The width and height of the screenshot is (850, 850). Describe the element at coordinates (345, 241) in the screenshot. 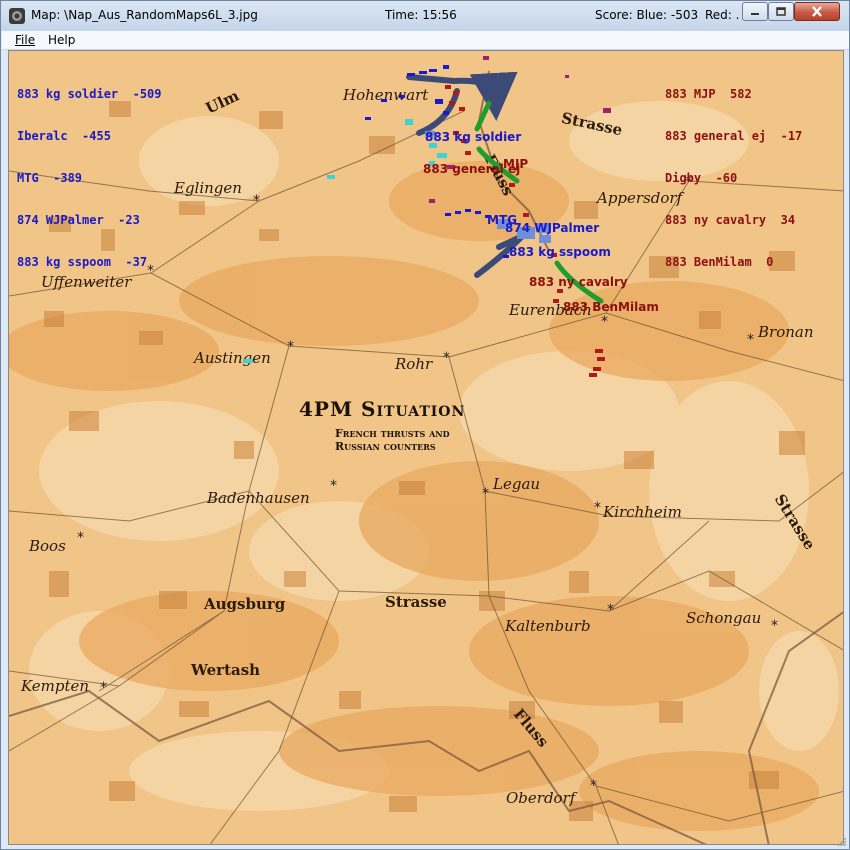

I see `cyan-unit-markers` at that location.